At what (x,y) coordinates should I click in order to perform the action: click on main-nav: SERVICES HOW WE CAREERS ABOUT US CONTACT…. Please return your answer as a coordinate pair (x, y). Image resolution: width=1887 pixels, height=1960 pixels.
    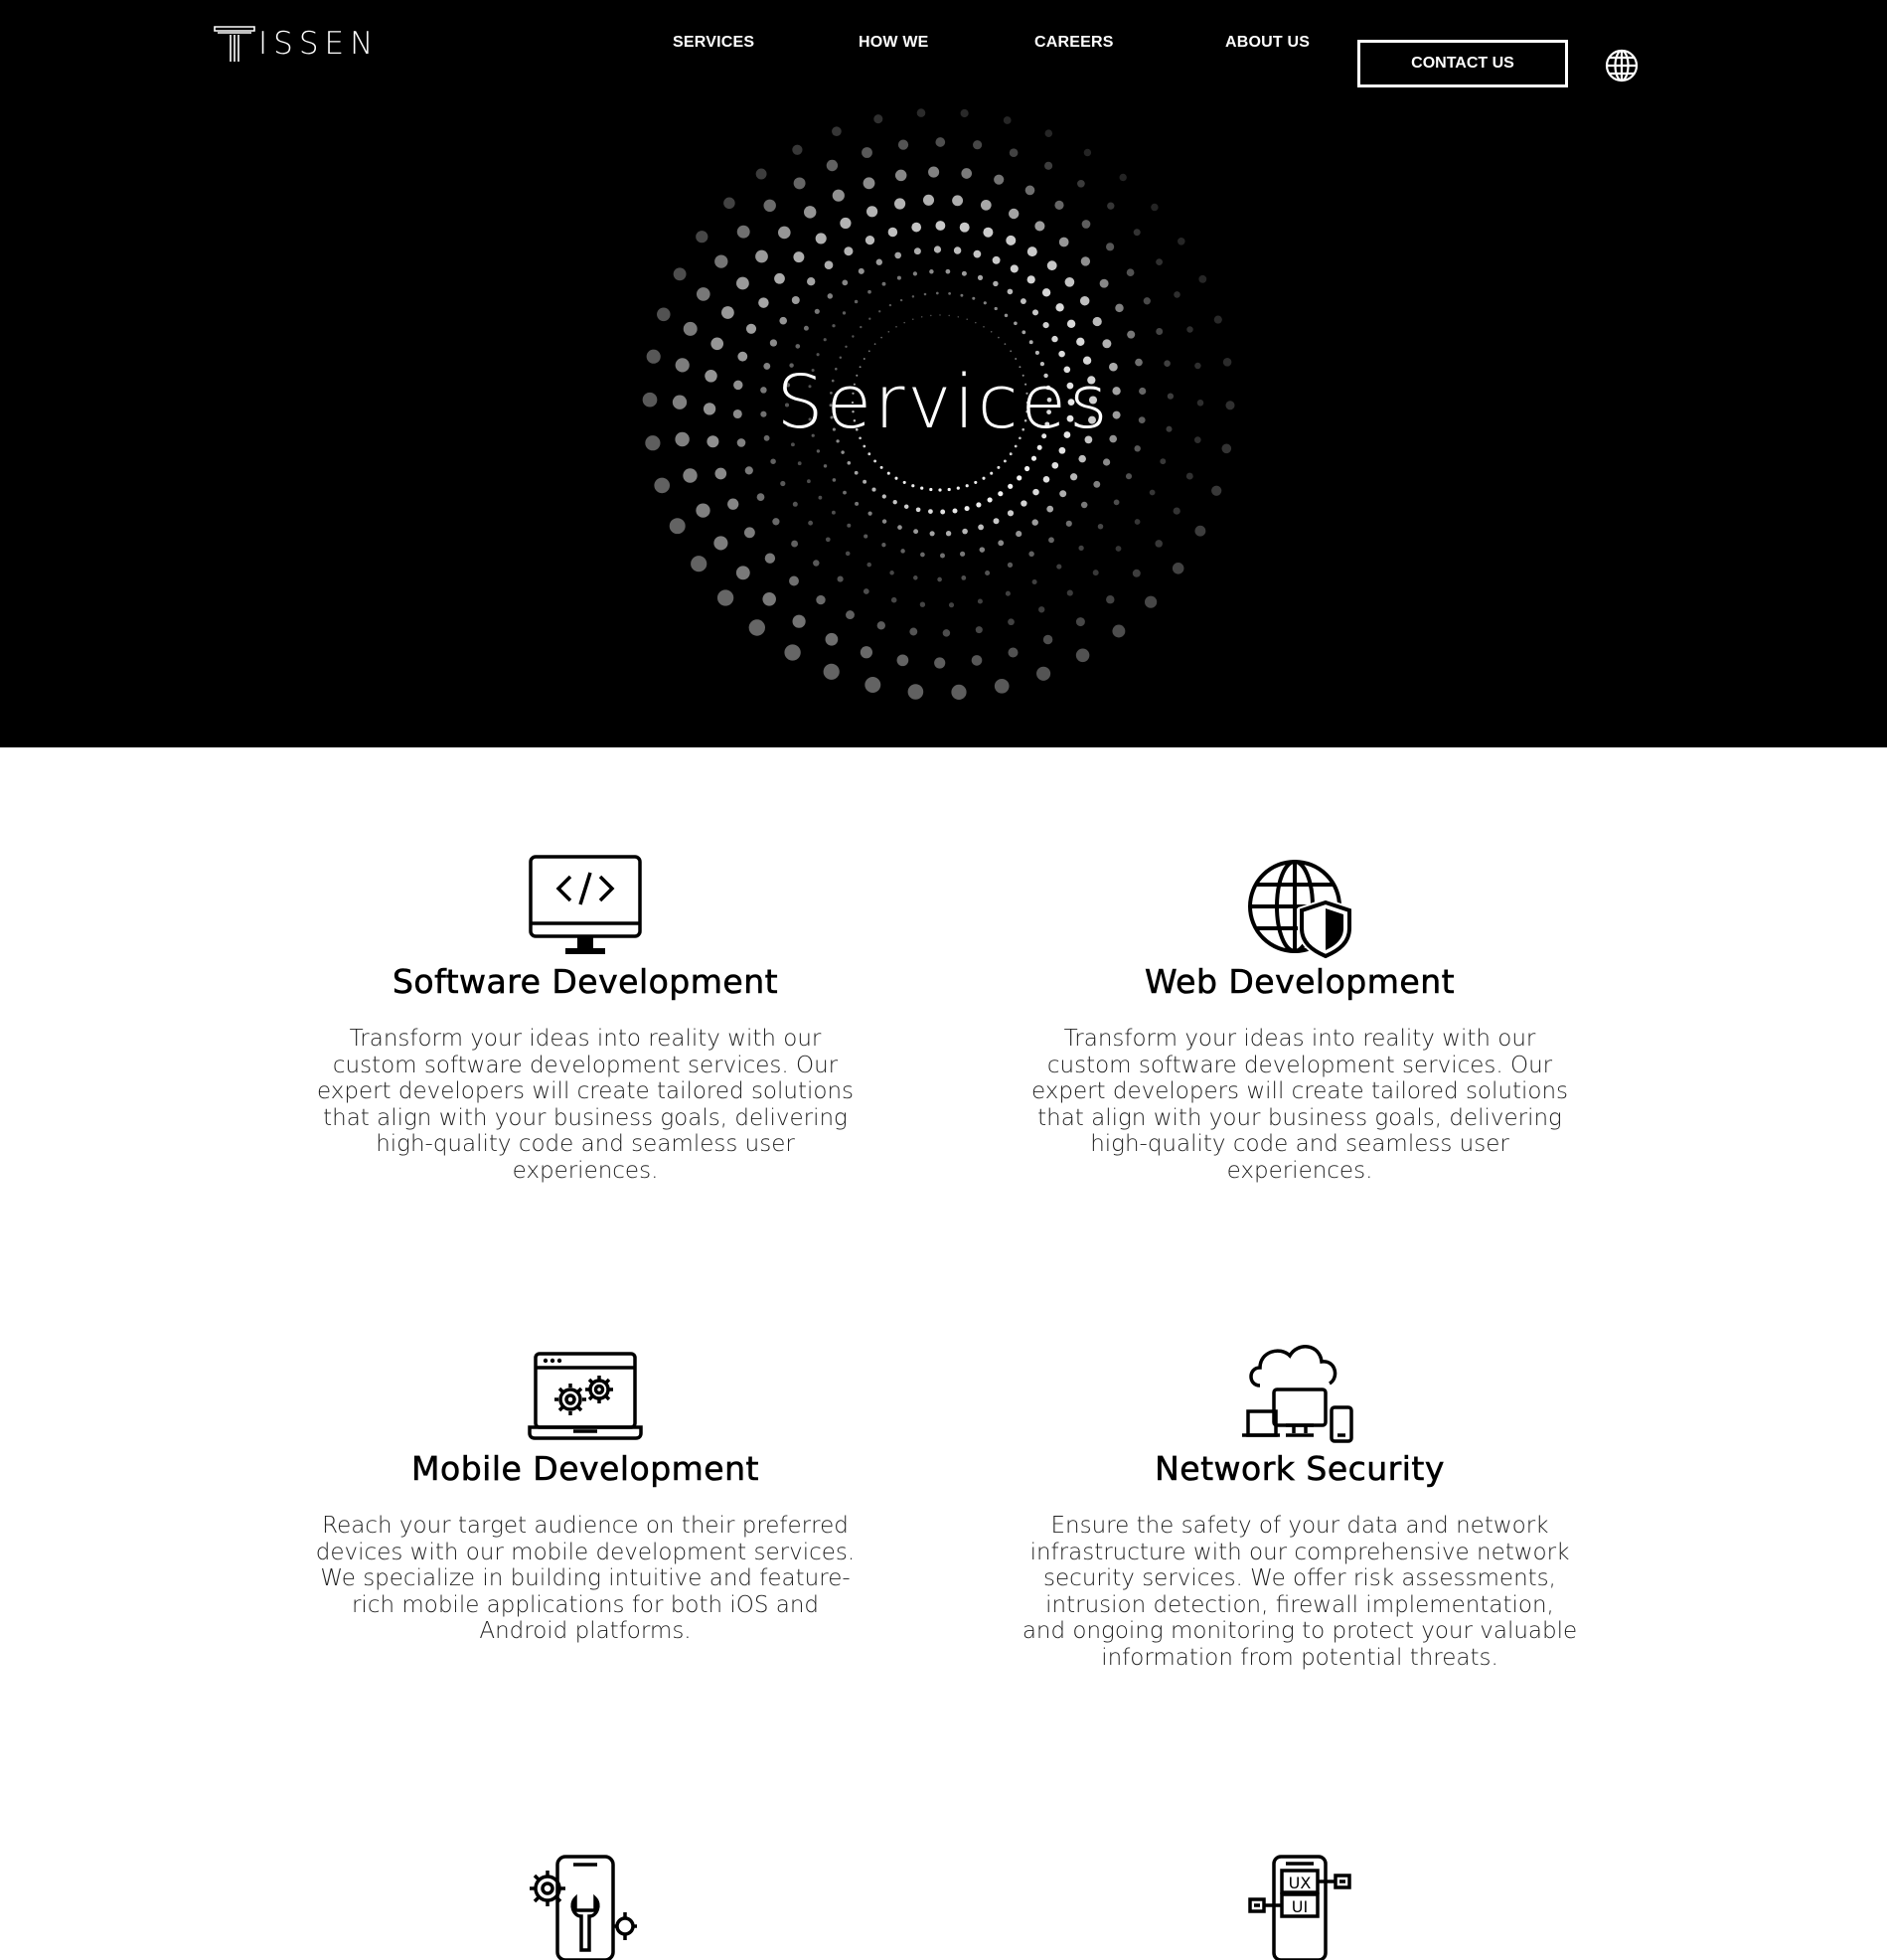
    Looking at the image, I should click on (943, 53).